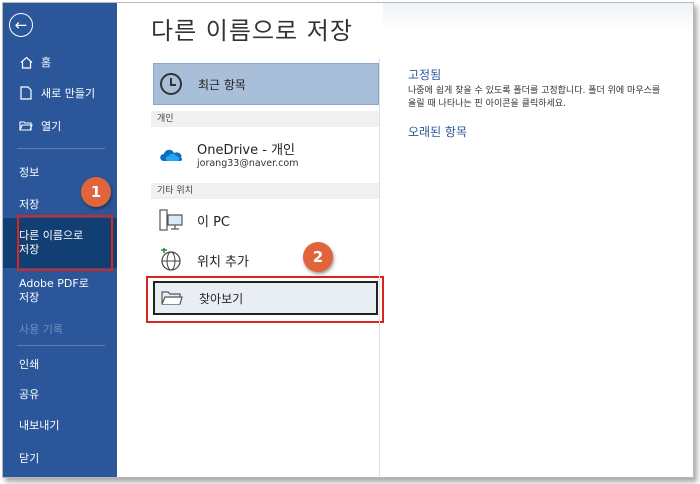 This screenshot has width=700, height=484. I want to click on location-label: 위치 추가, so click(223, 262).